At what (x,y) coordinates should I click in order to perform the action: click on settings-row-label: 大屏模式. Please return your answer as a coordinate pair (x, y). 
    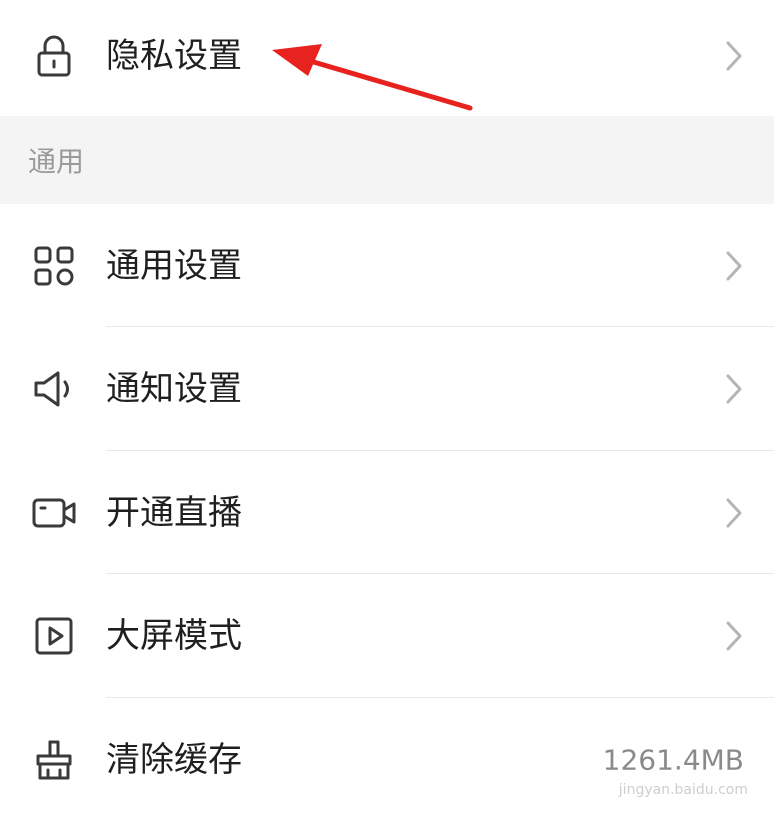
    Looking at the image, I should click on (174, 635).